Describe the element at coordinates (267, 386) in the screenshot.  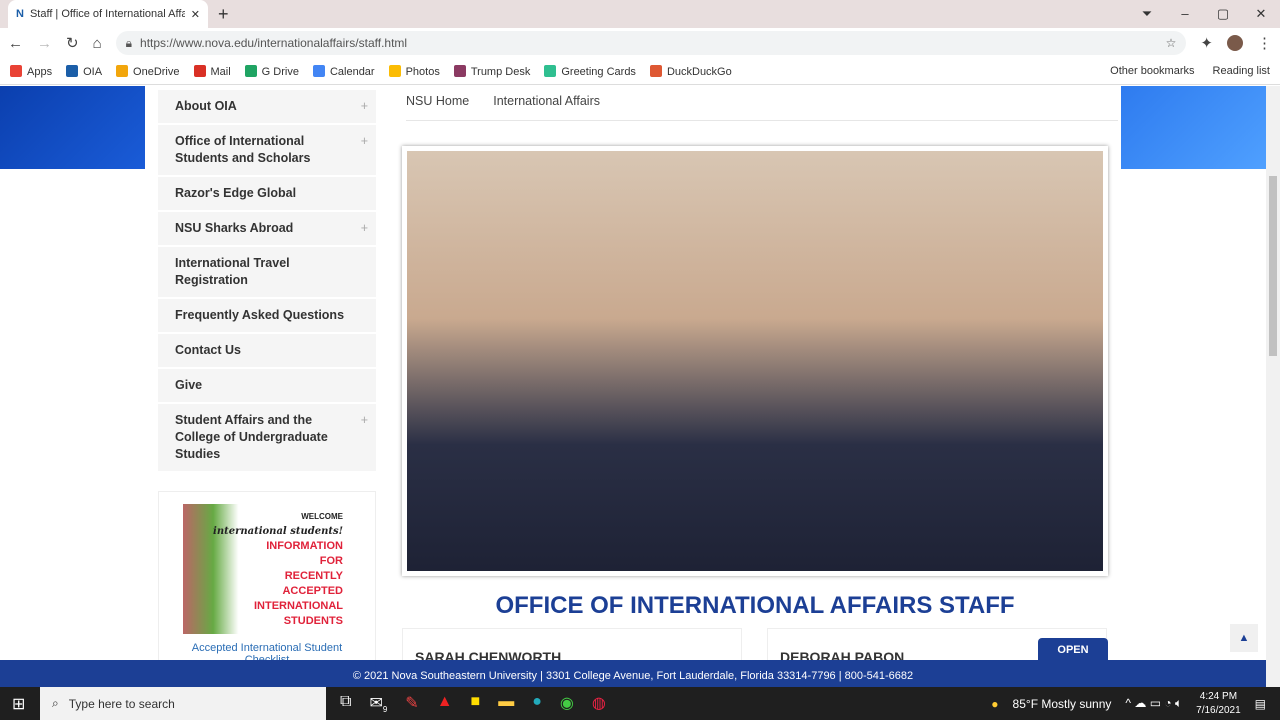
I see `sidebar-item: Give` at that location.